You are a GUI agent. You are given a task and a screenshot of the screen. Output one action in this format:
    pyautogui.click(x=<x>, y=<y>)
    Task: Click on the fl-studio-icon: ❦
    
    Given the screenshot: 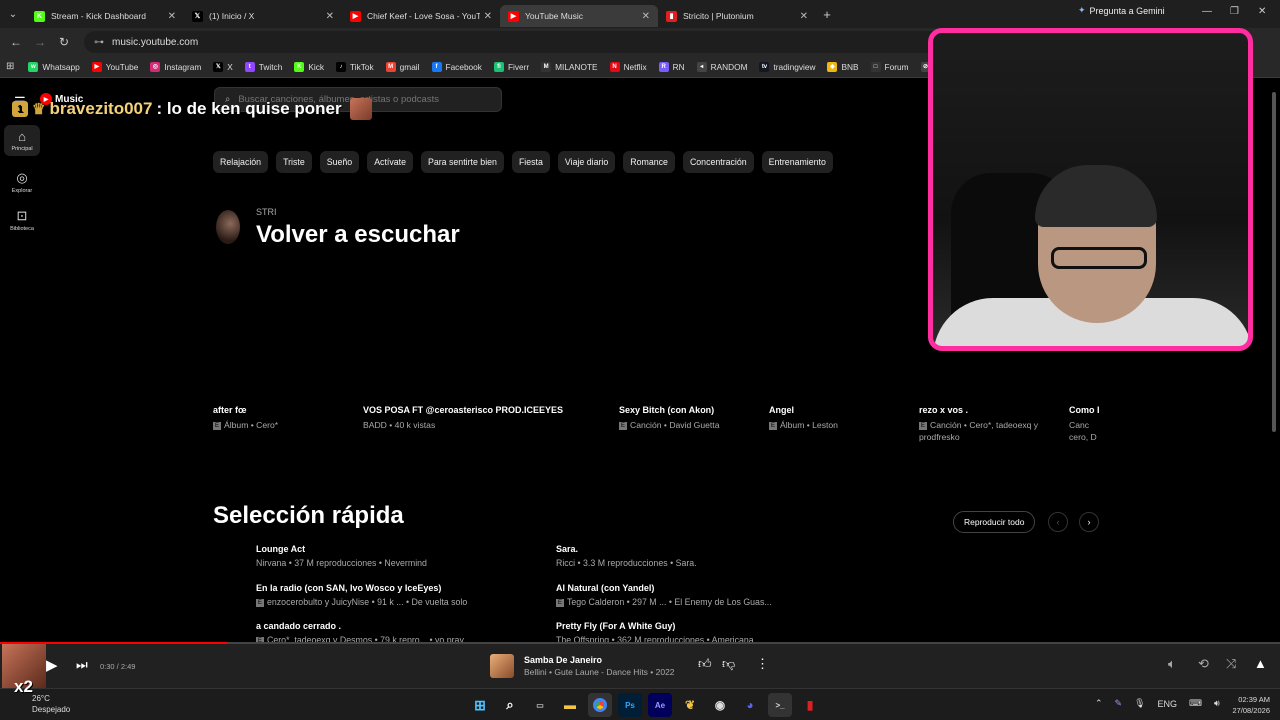 What is the action you would take?
    pyautogui.click(x=690, y=705)
    